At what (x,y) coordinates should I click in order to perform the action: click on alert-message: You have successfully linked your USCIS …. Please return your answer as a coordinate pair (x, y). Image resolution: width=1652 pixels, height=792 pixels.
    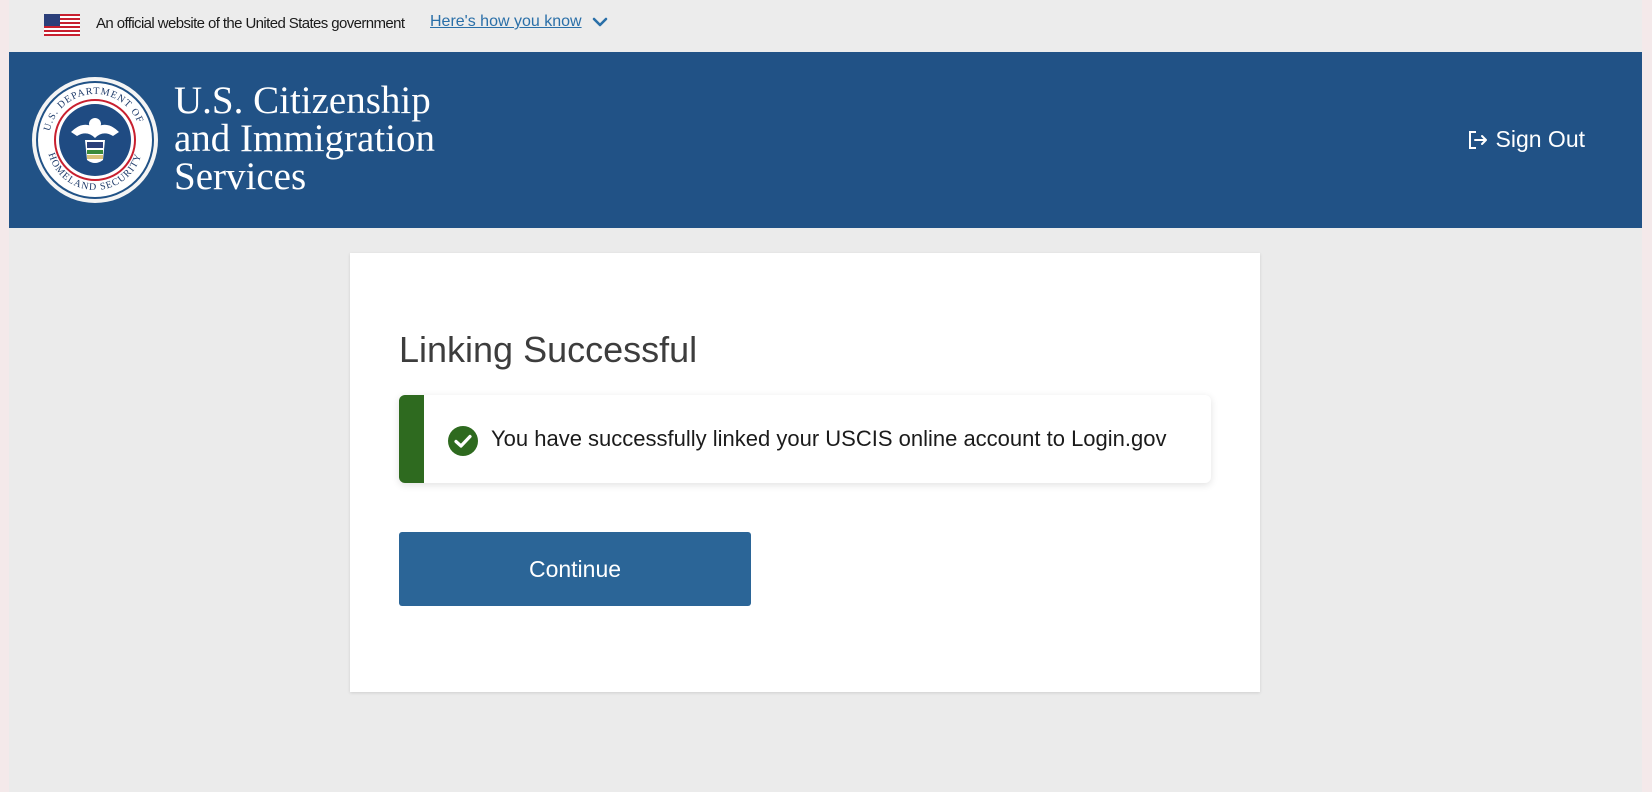
    Looking at the image, I should click on (829, 438).